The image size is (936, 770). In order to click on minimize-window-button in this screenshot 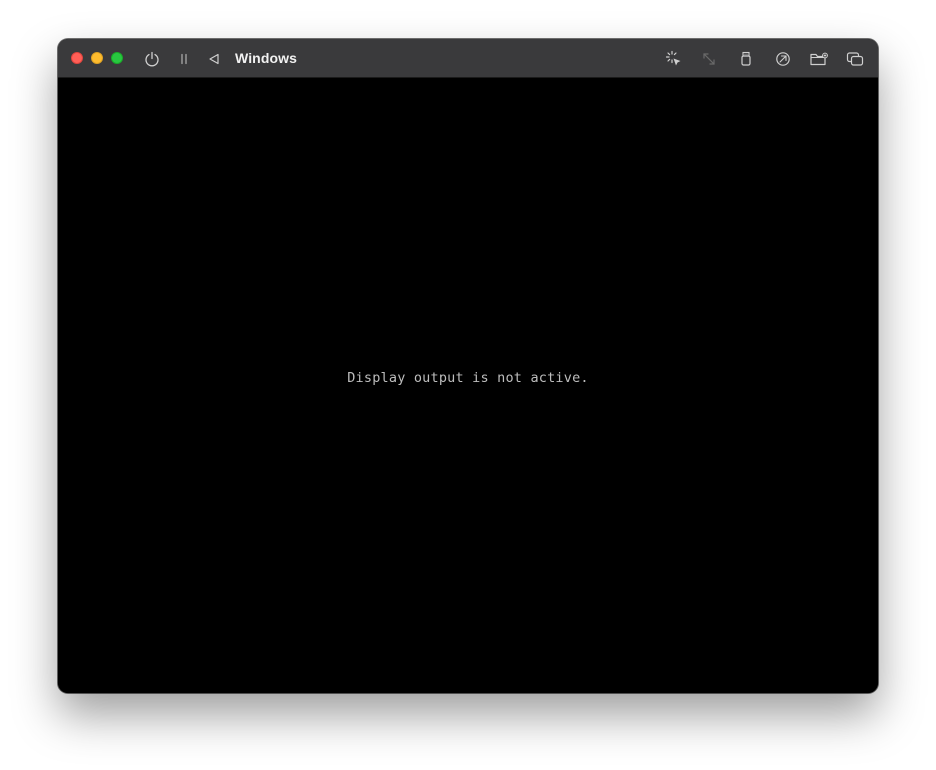, I will do `click(97, 58)`.